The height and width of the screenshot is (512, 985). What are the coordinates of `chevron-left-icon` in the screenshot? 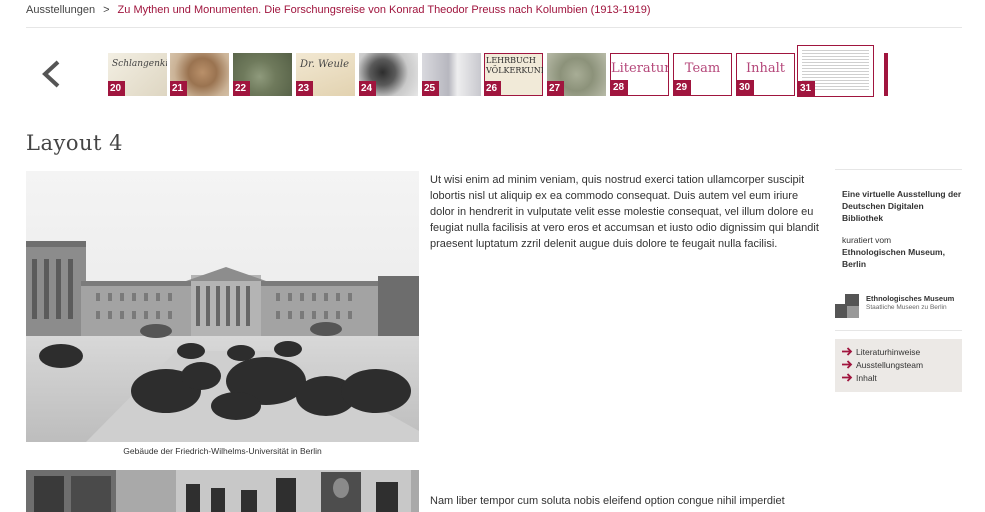 It's located at (51, 74).